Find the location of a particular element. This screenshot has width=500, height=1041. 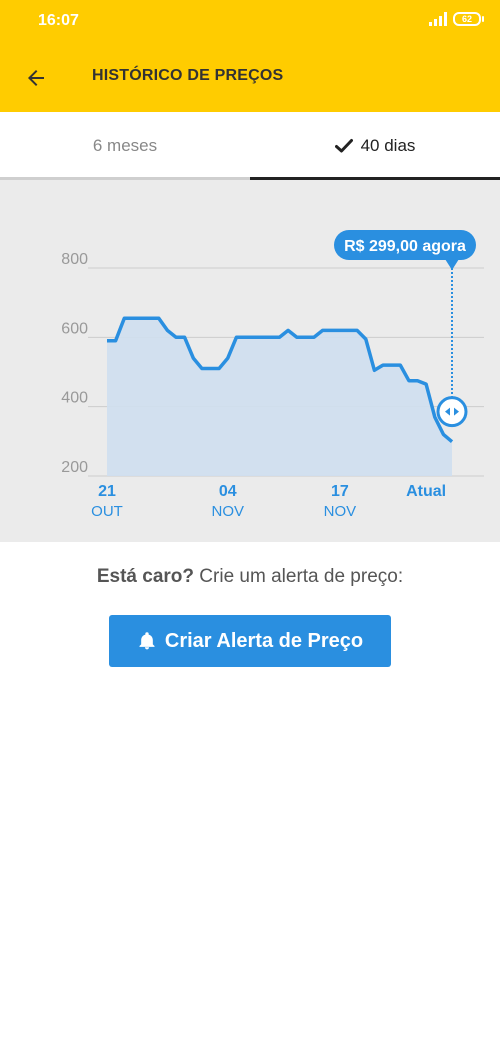

drag-handle is located at coordinates (452, 412).